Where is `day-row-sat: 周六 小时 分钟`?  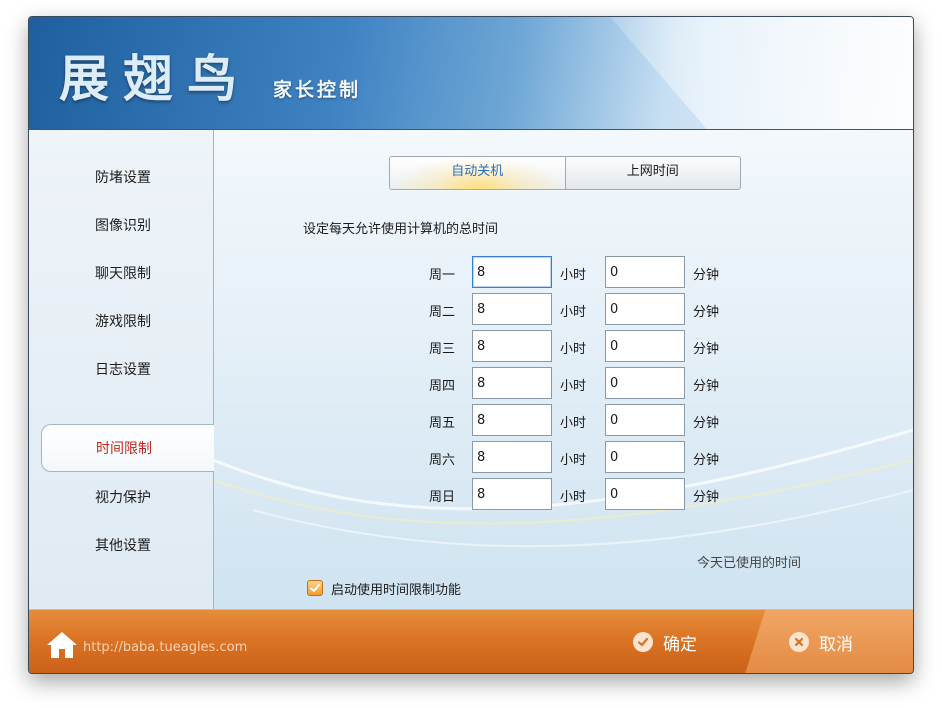 day-row-sat: 周六 小时 分钟 is located at coordinates (579, 458).